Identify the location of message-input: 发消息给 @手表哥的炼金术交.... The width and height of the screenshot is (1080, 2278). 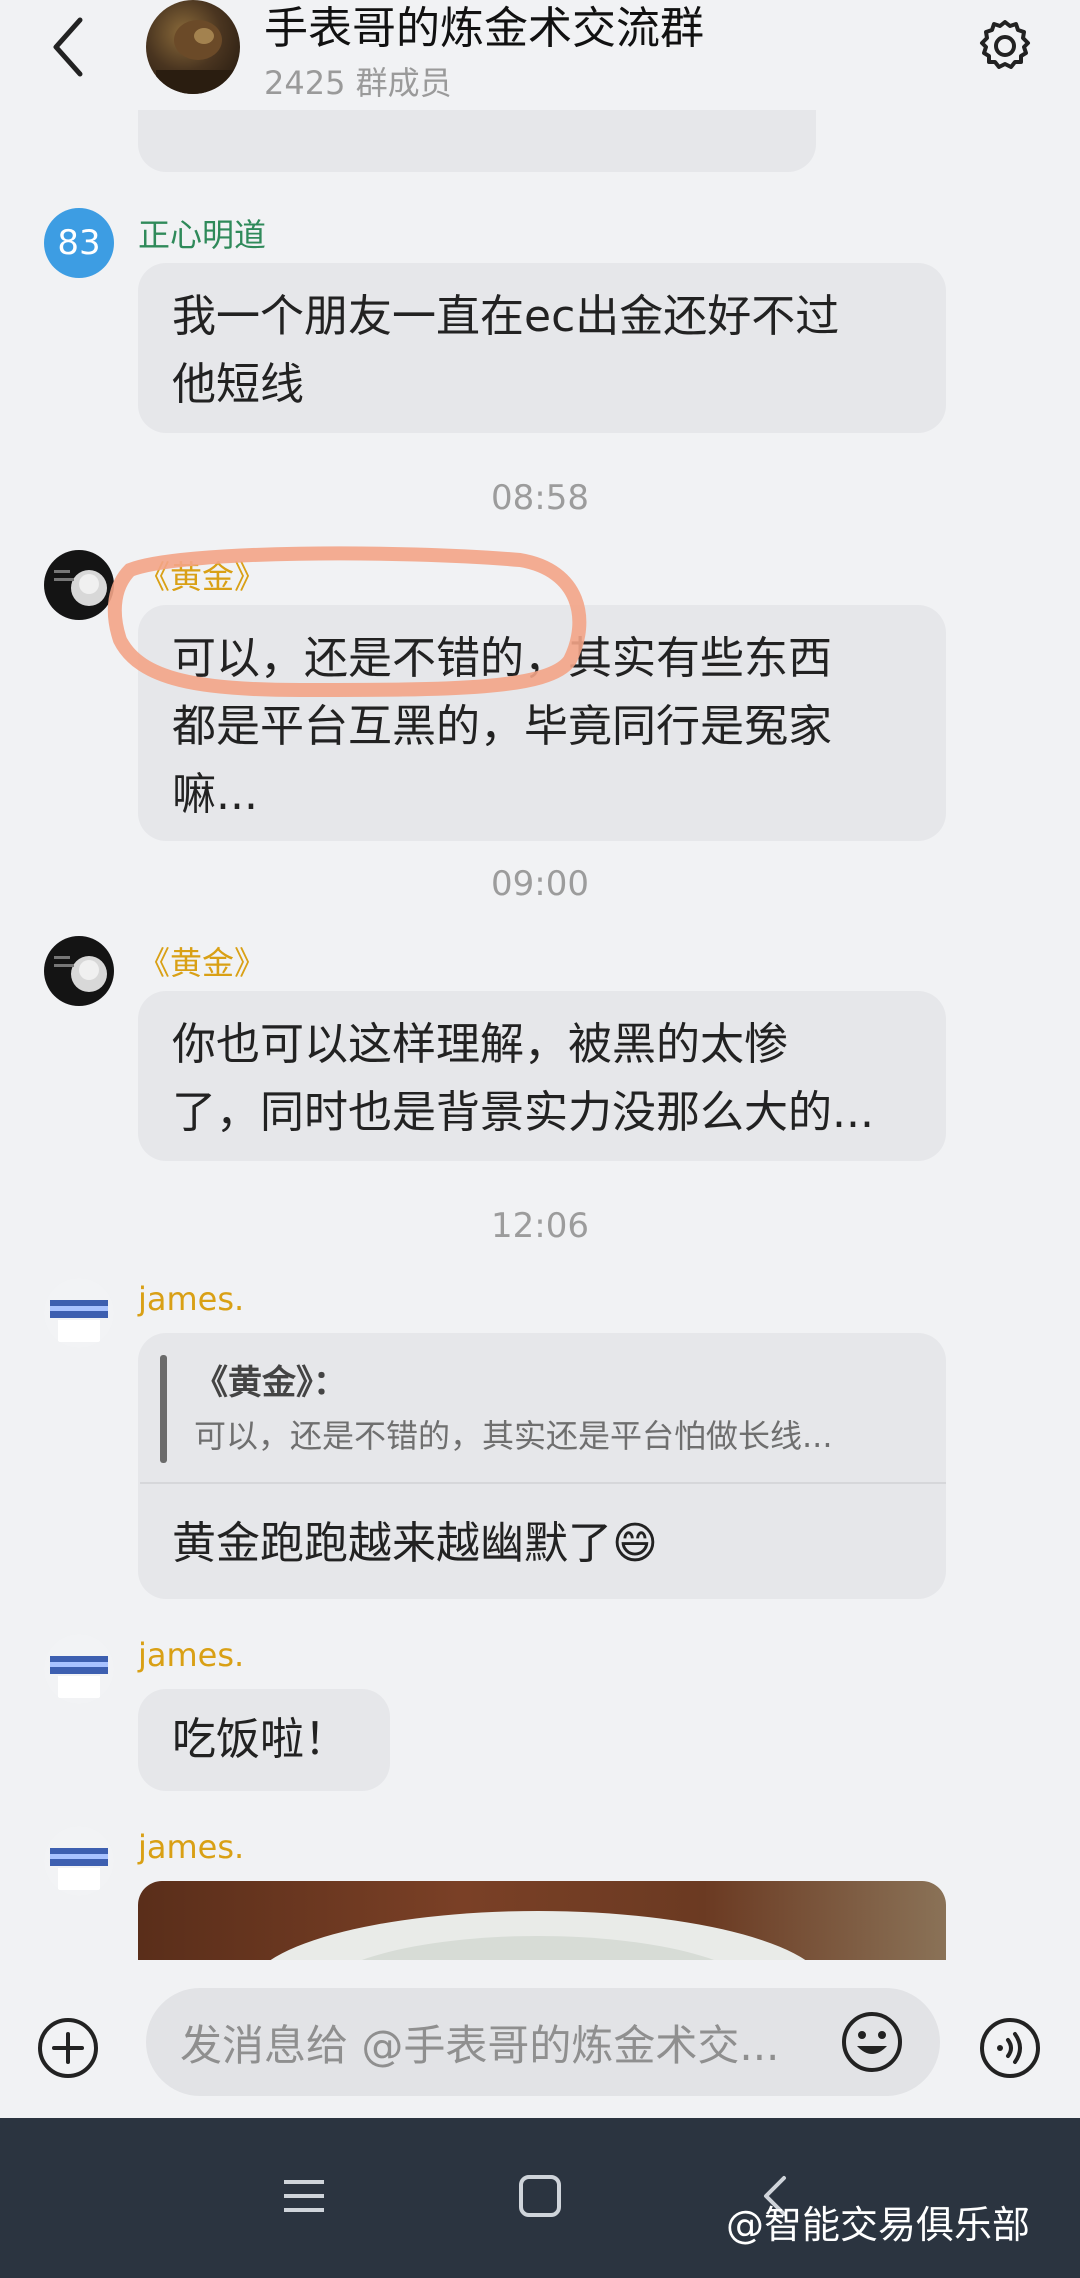
(543, 2042).